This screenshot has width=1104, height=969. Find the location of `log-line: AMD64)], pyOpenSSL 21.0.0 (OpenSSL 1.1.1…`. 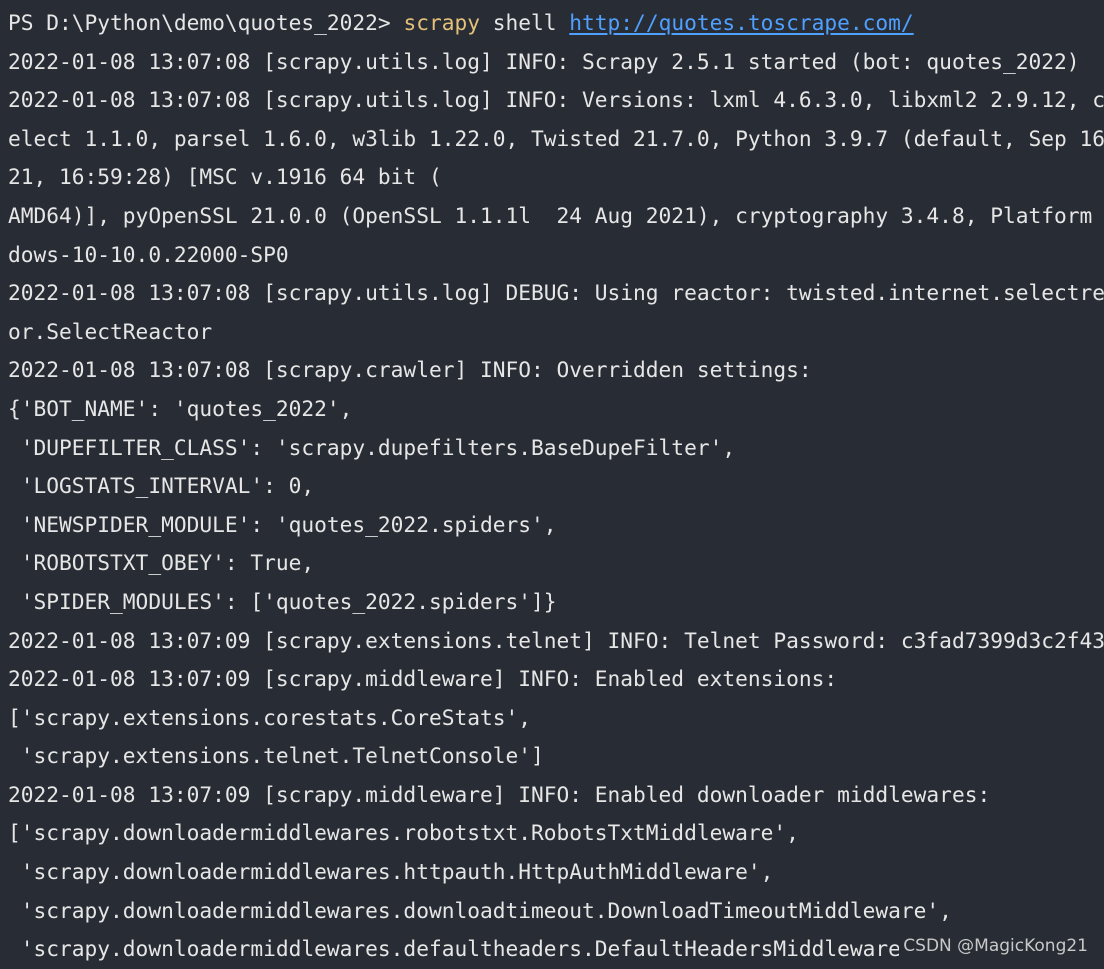

log-line: AMD64)], pyOpenSSL 21.0.0 (OpenSSL 1.1.1… is located at coordinates (556, 215).